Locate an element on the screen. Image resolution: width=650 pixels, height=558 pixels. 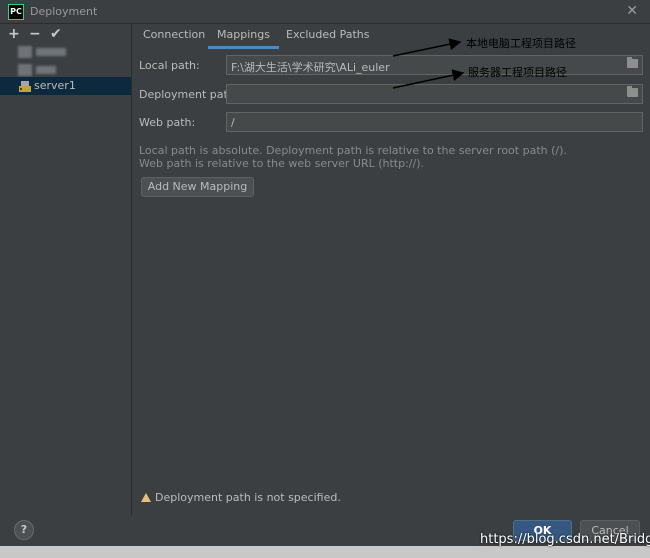
tab-mappings: Mappings is located at coordinates (243, 38).